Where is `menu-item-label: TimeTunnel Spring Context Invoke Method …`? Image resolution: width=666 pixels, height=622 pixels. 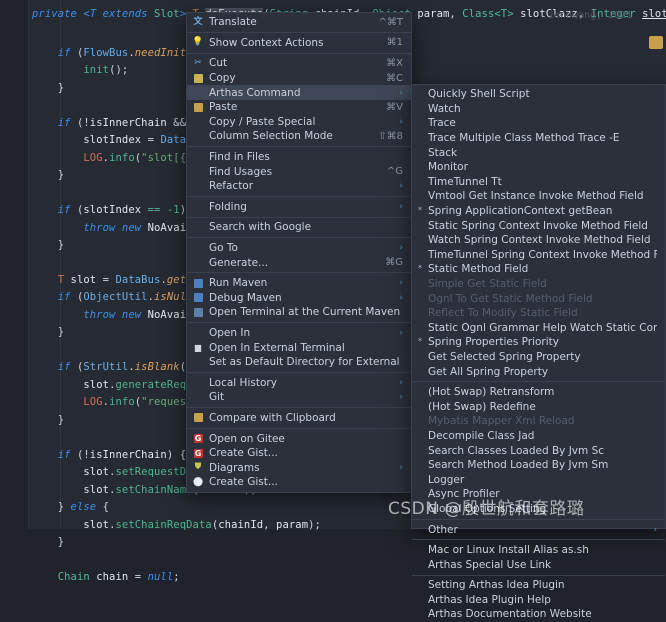
menu-item-label: TimeTunnel Spring Context Invoke Method … is located at coordinates (542, 254).